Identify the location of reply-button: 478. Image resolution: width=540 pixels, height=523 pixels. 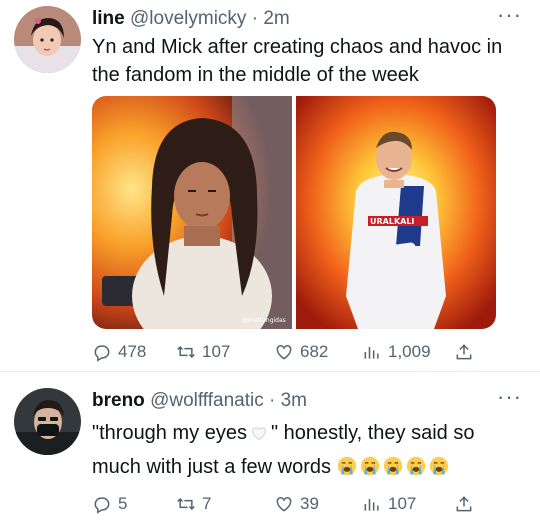
(119, 352).